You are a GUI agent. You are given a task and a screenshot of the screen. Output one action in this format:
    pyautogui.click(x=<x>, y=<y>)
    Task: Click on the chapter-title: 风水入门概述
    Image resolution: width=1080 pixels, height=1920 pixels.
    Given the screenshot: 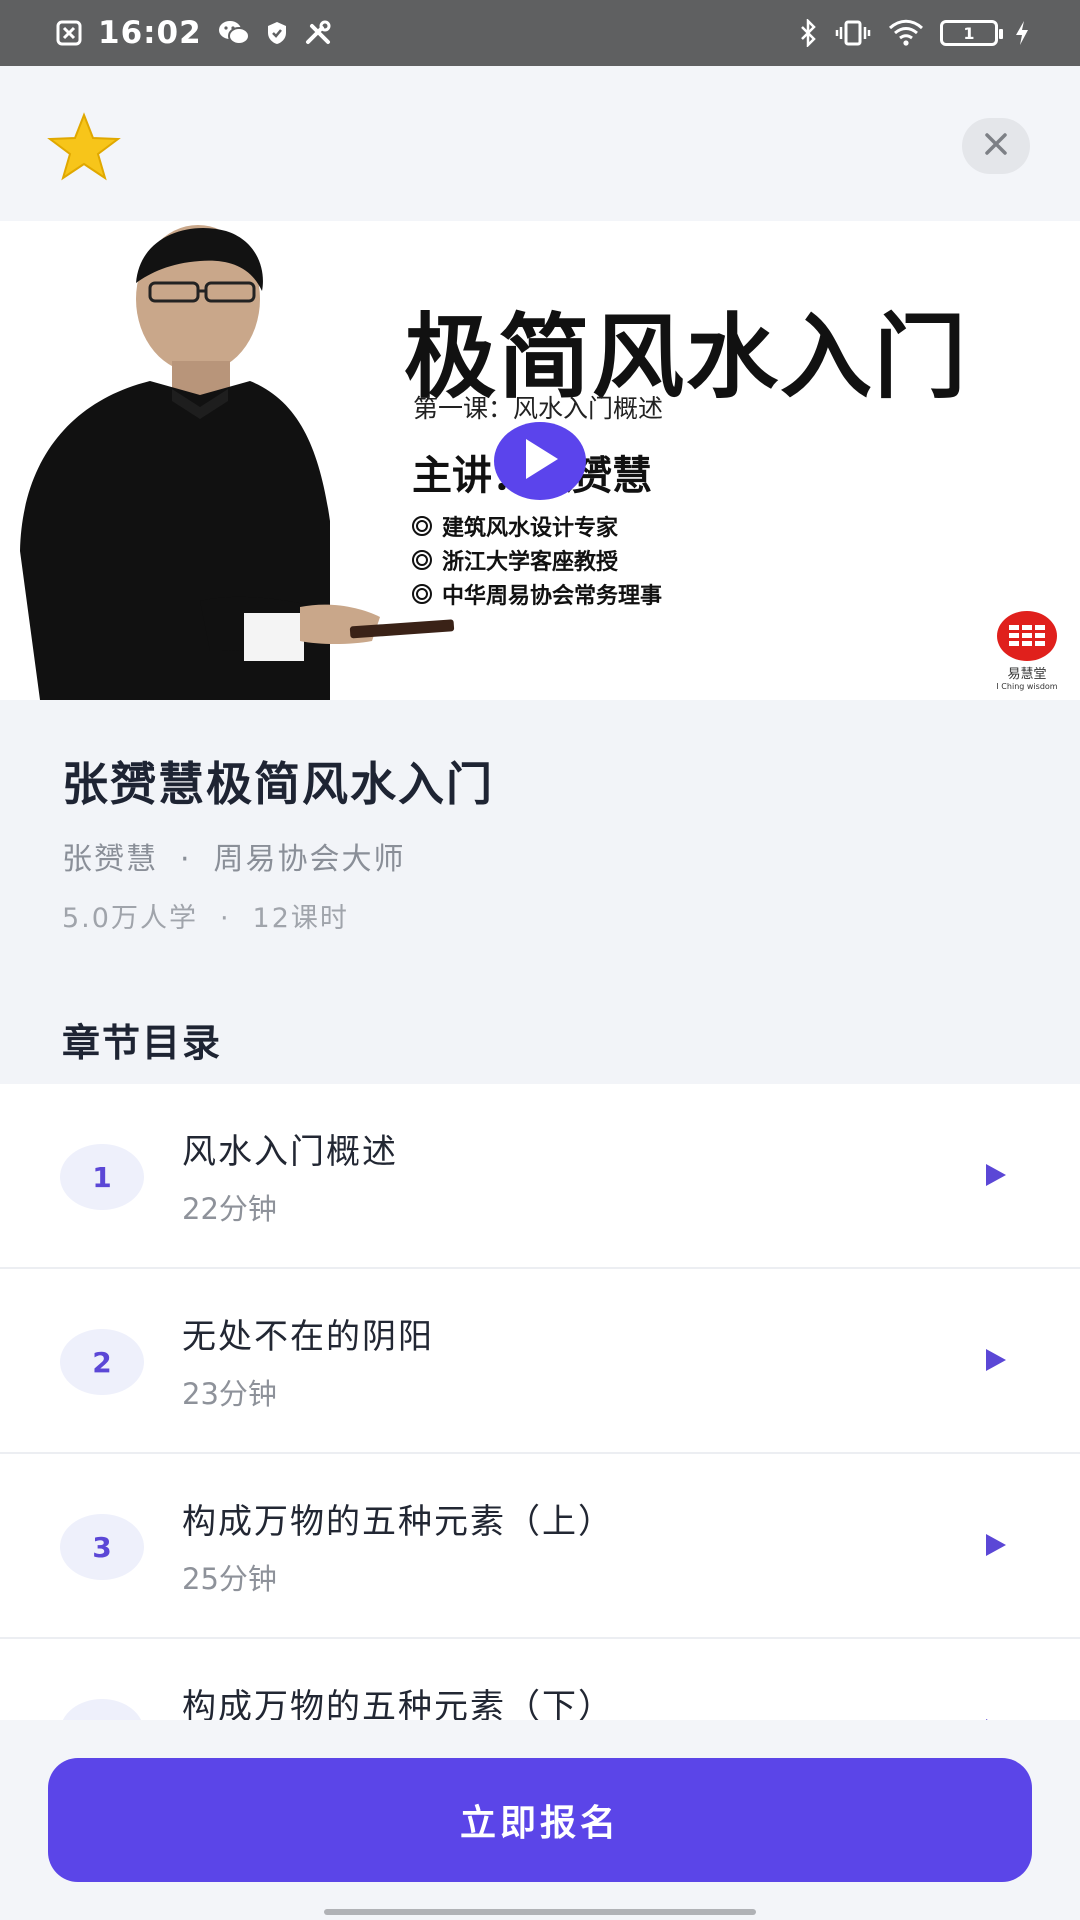 What is the action you would take?
    pyautogui.click(x=290, y=1152)
    